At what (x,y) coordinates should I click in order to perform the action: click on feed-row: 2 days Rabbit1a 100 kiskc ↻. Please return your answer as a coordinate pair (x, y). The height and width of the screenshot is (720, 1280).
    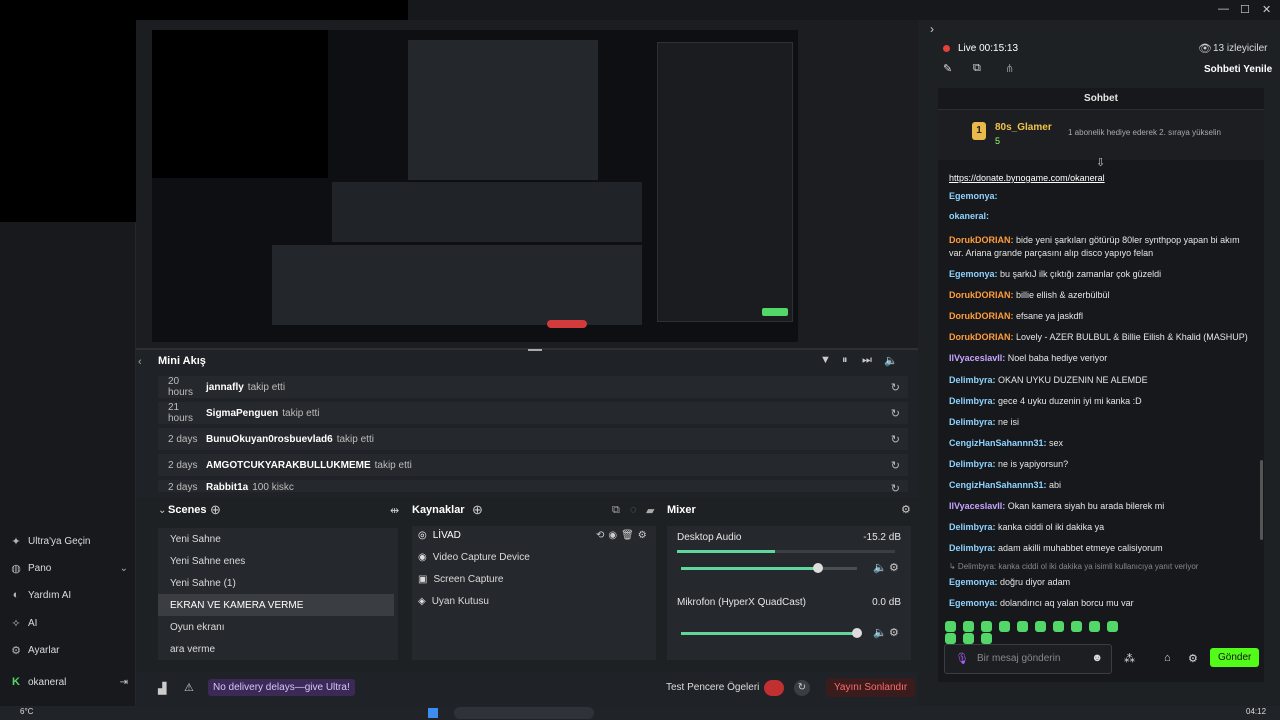
    Looking at the image, I should click on (533, 486).